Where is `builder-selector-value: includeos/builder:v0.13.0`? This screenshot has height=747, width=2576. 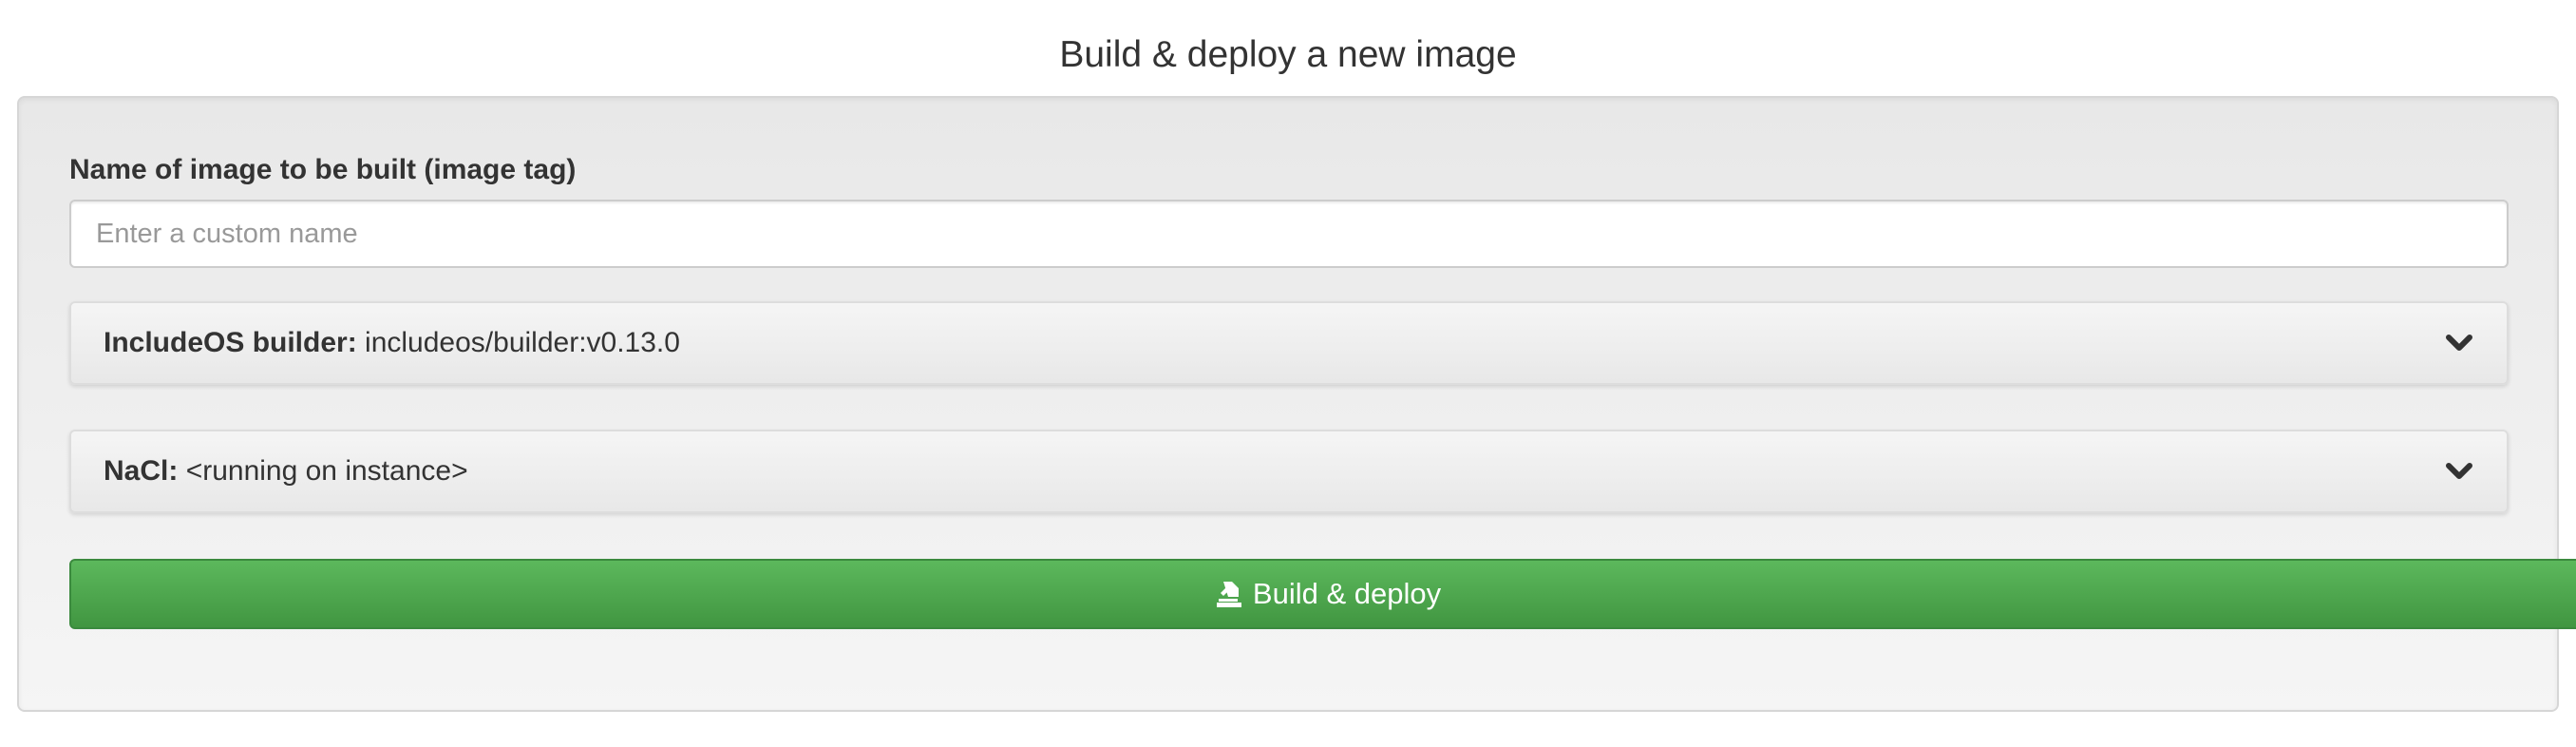 builder-selector-value: includeos/builder:v0.13.0 is located at coordinates (522, 342).